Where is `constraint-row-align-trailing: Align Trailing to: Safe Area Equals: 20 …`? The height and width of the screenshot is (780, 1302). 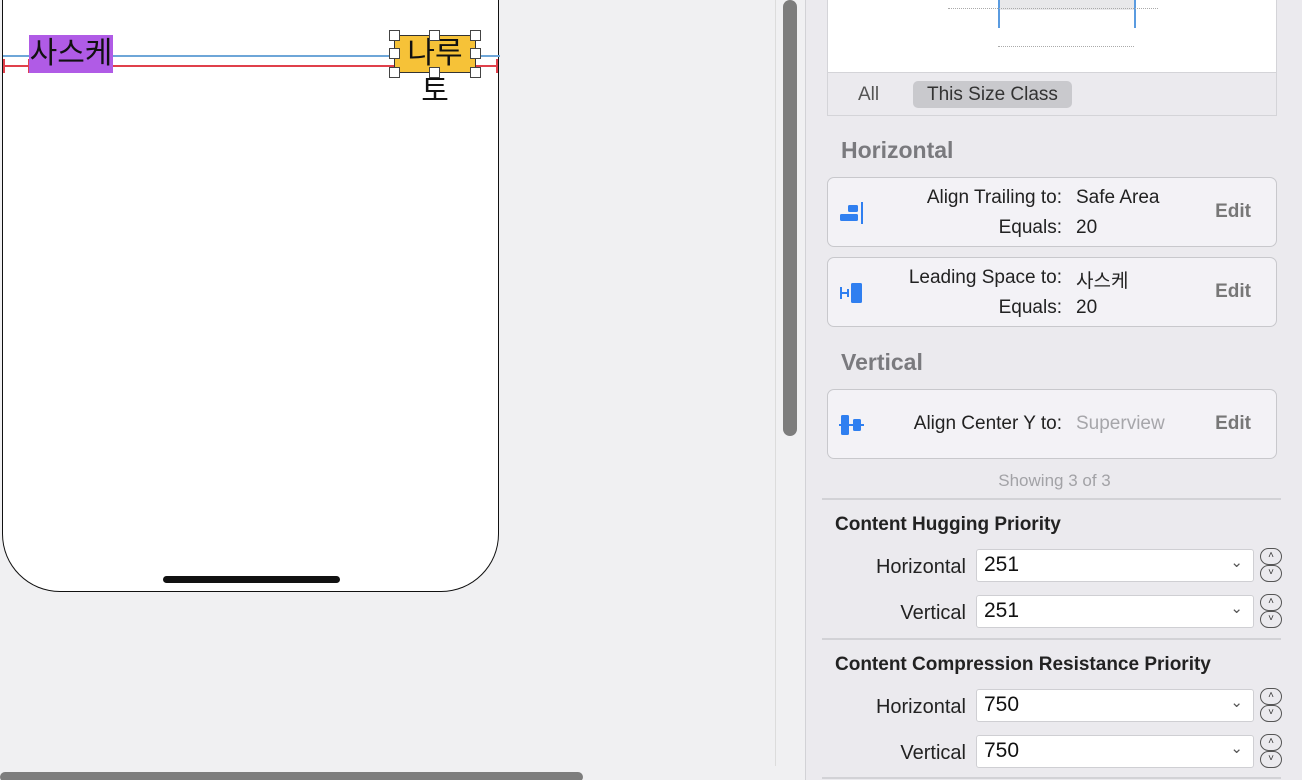
constraint-row-align-trailing: Align Trailing to: Safe Area Equals: 20 … is located at coordinates (1052, 212).